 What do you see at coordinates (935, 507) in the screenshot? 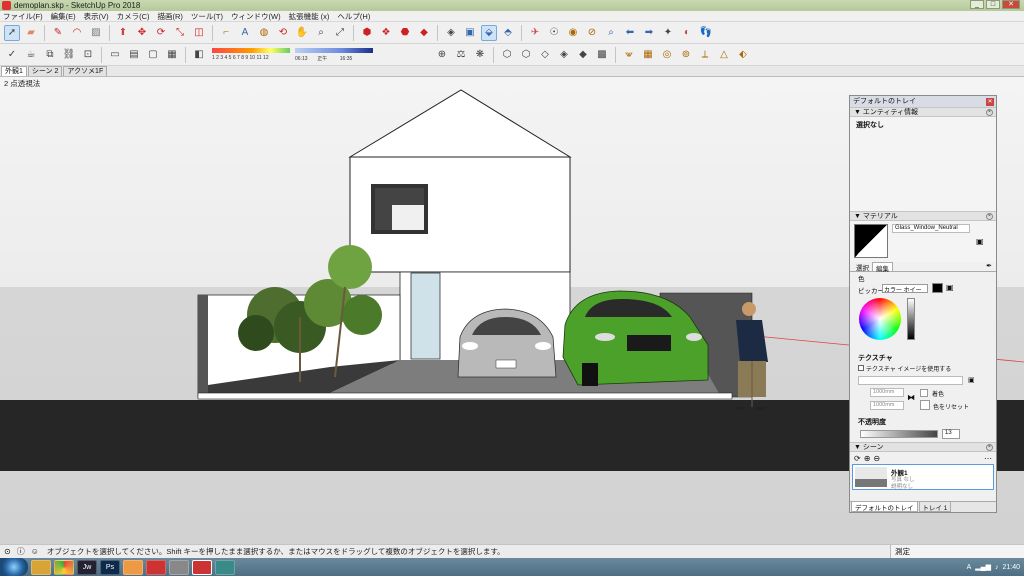
I see `tray-tab-1: トレイ 1` at bounding box center [935, 507].